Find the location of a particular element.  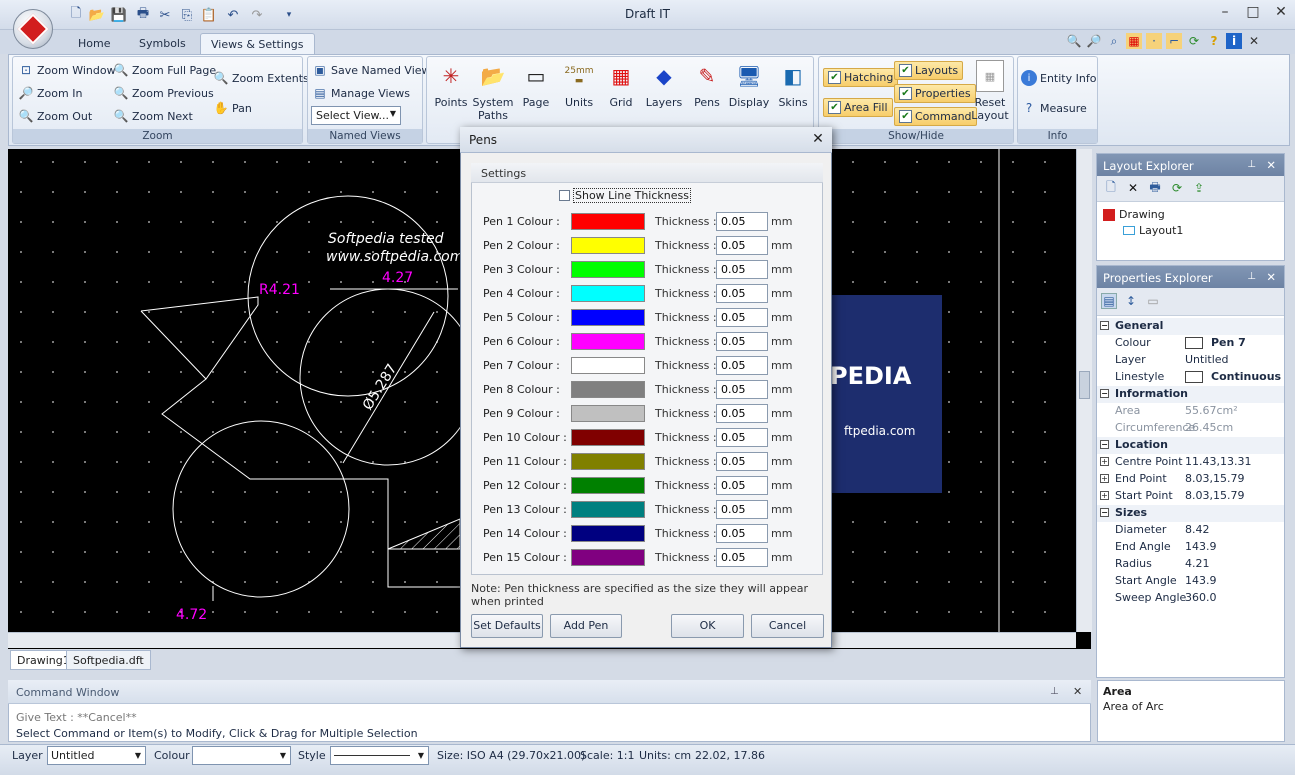

zoom-previous-button: 🔍 Zoom Previous is located at coordinates (163, 93).